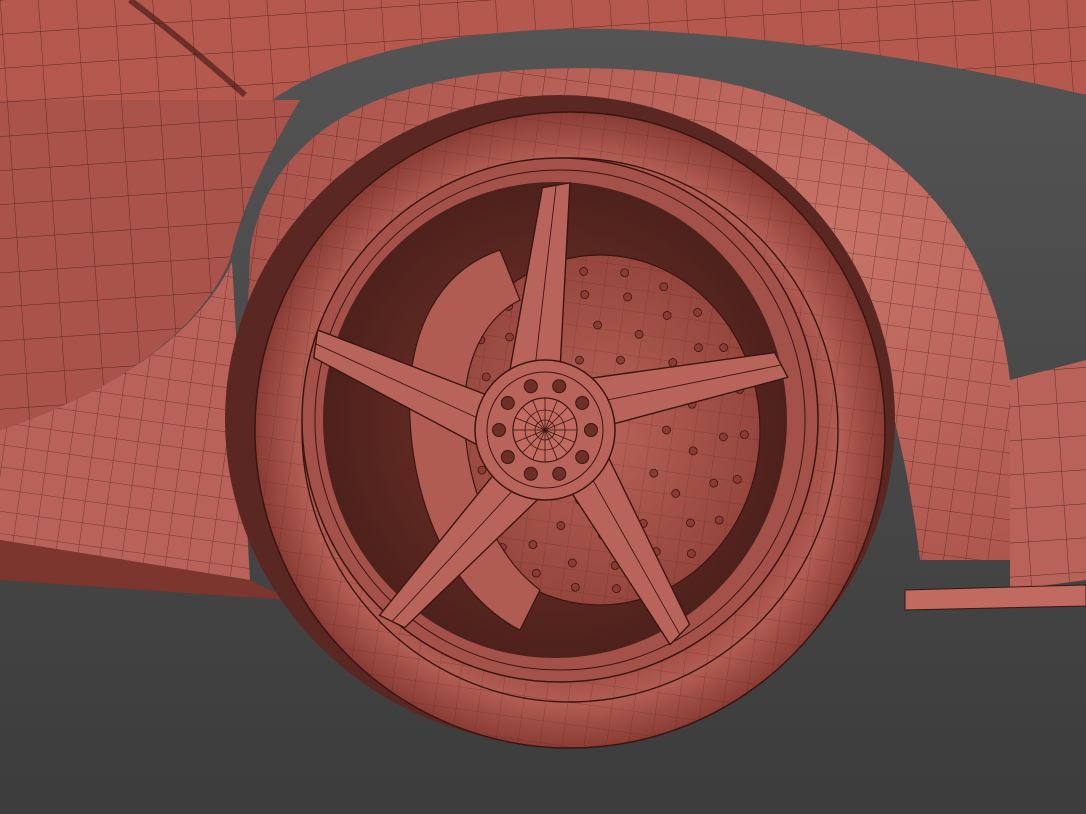  I want to click on wheel-hub, so click(545, 430).